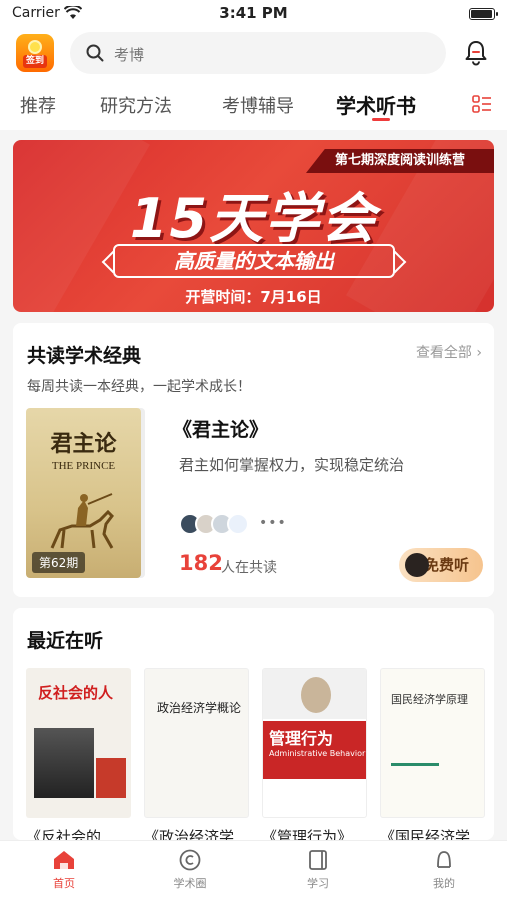  I want to click on cover-title: 君主论, so click(83, 444).